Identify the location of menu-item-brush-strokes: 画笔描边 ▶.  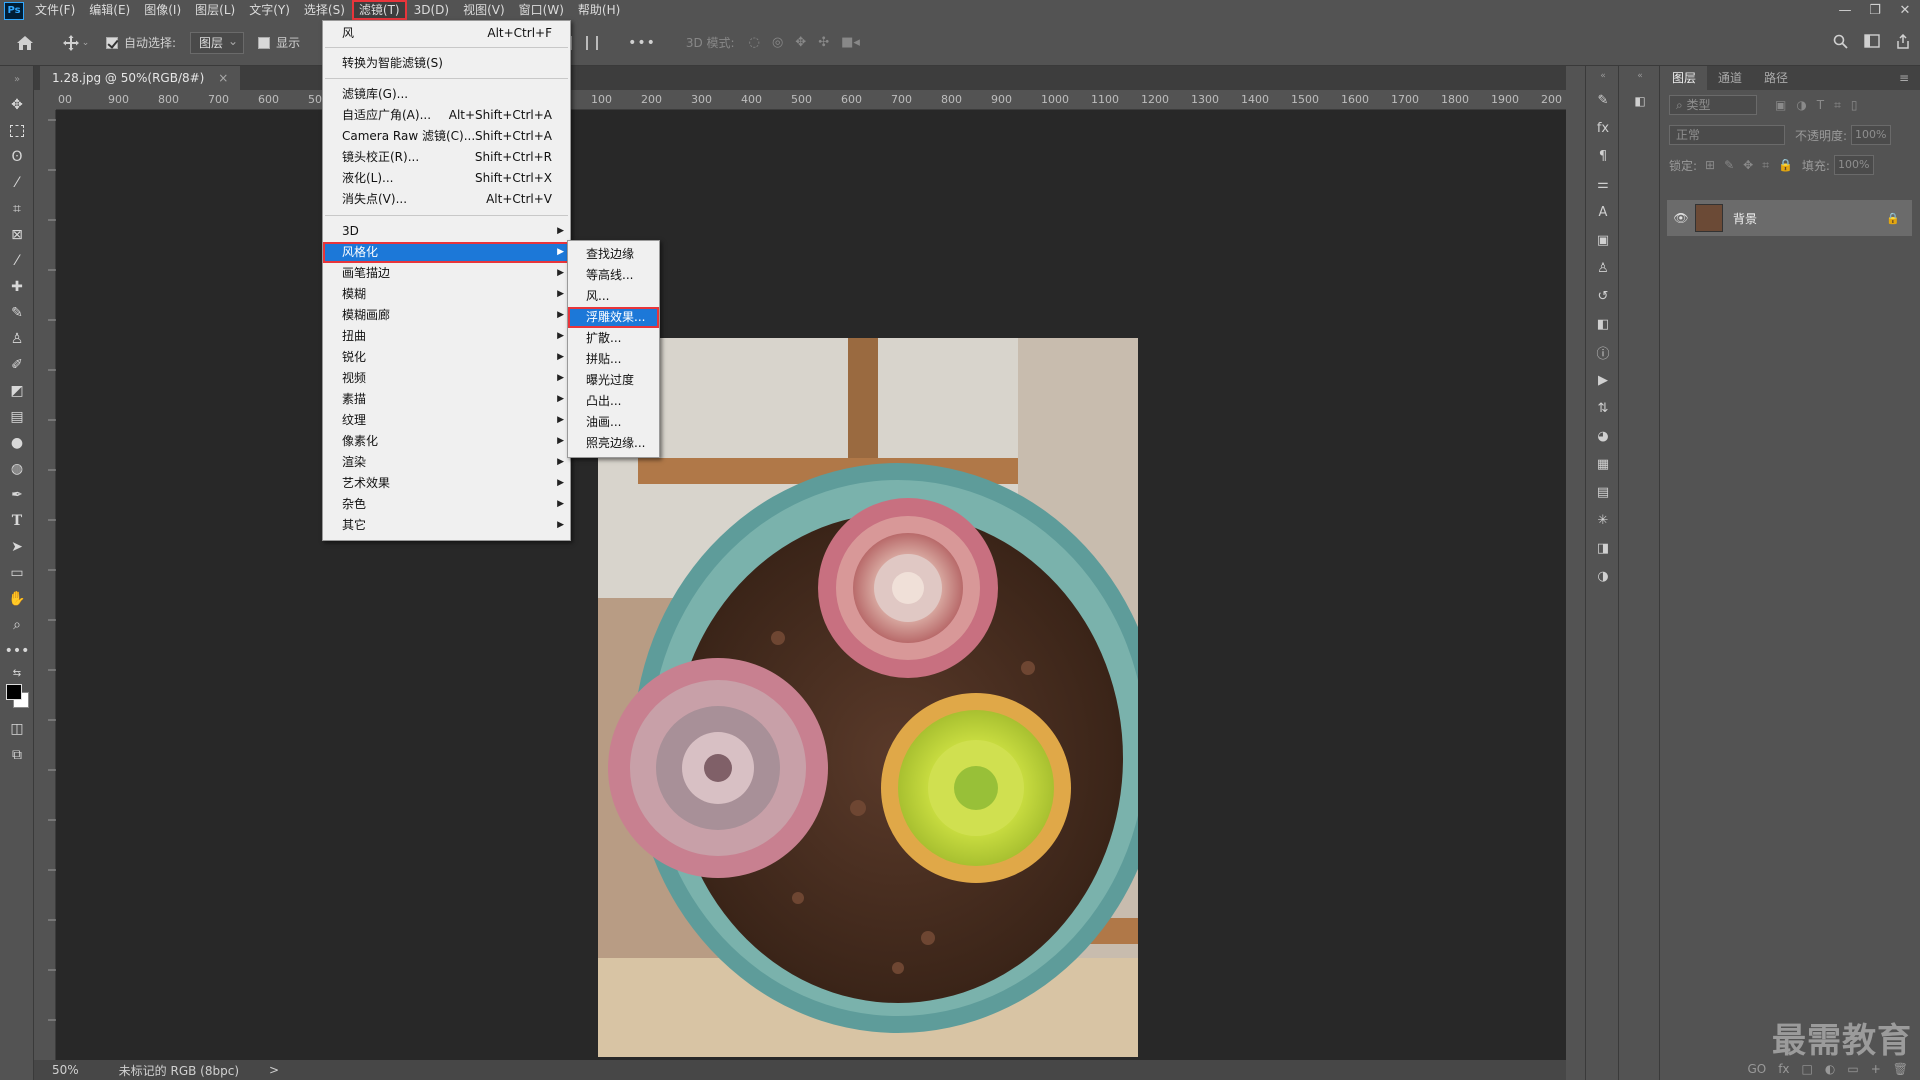
(446, 273).